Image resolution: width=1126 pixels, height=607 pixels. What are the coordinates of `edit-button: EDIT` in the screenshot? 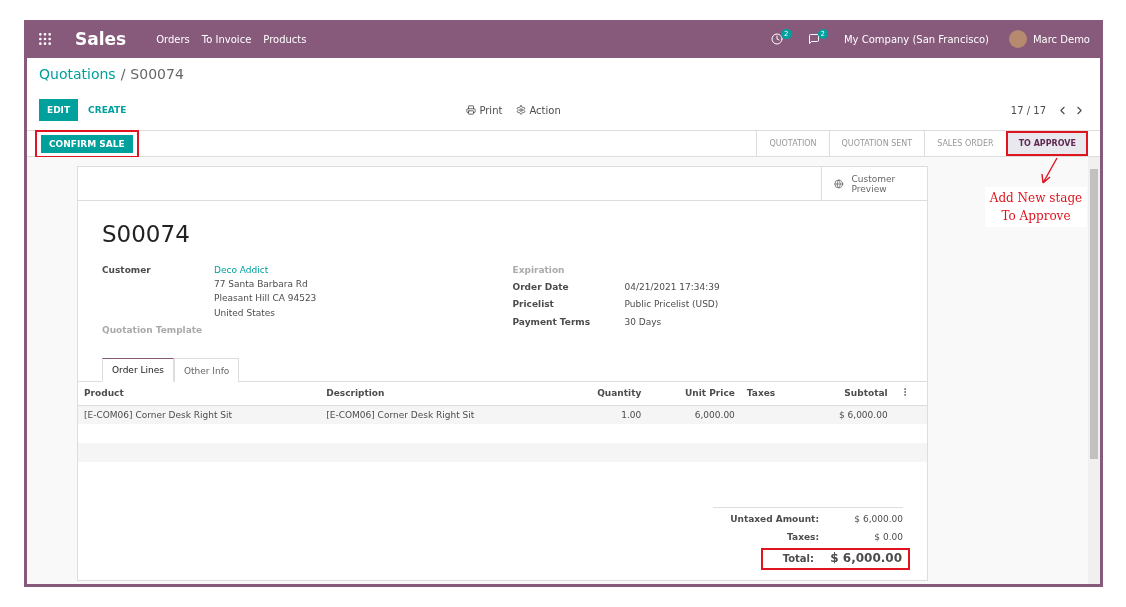 It's located at (59, 110).